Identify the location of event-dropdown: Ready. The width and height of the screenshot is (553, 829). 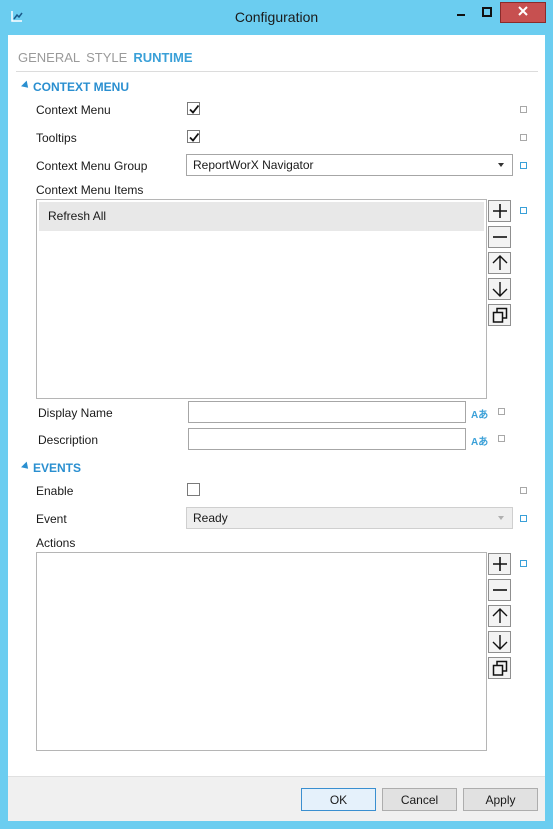
(349, 518).